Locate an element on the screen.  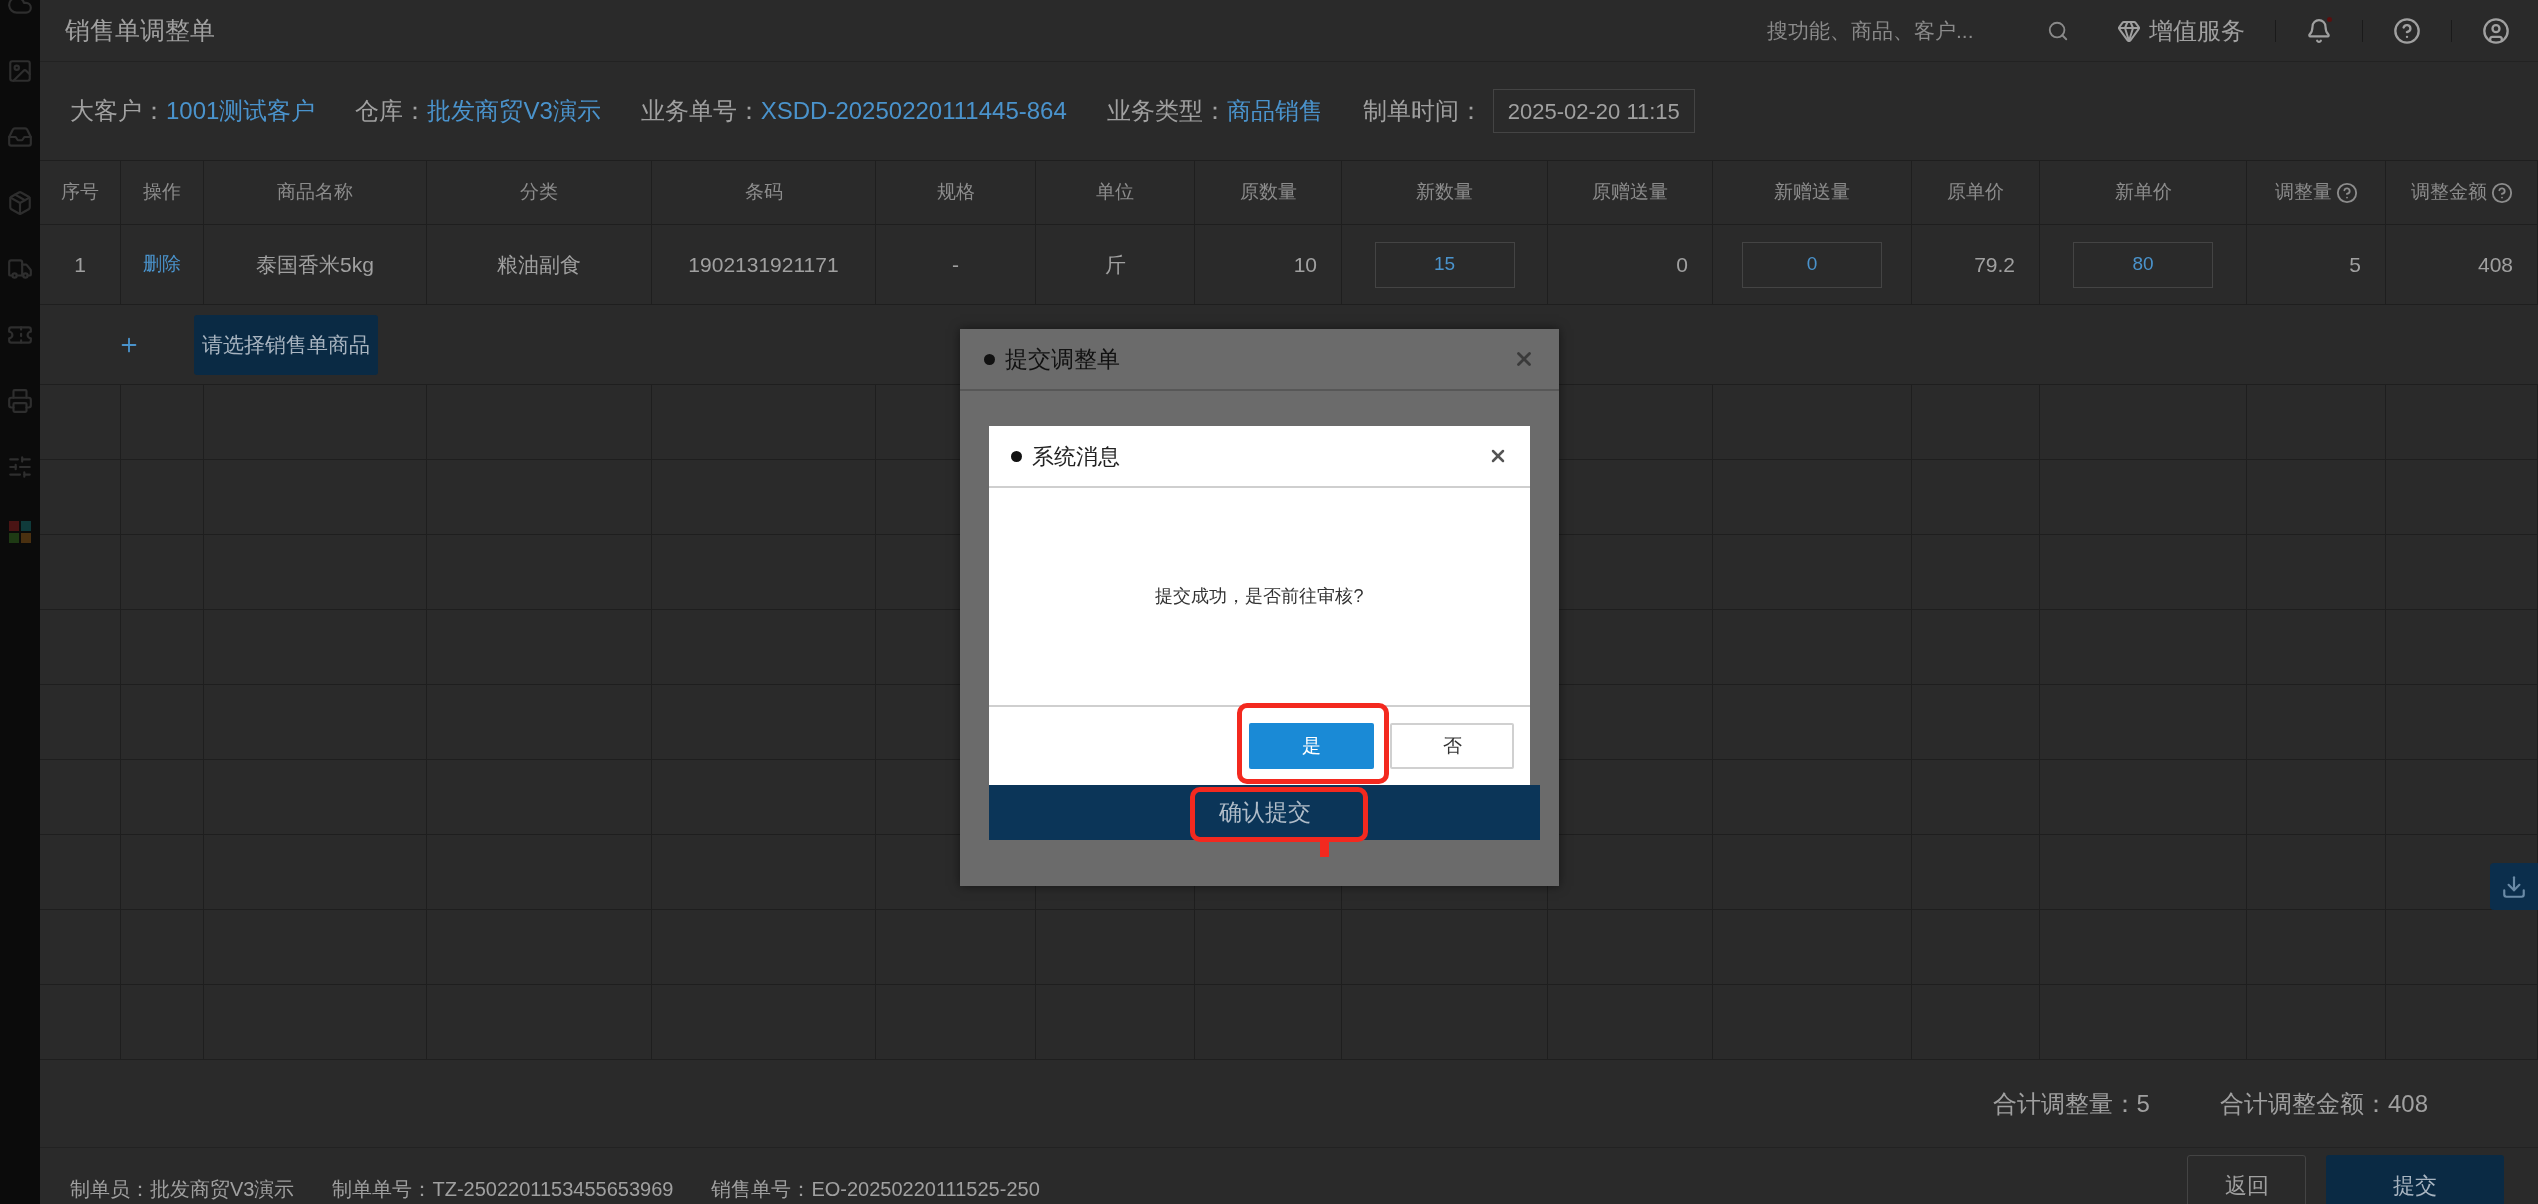
column-header: 分类 is located at coordinates (539, 192).